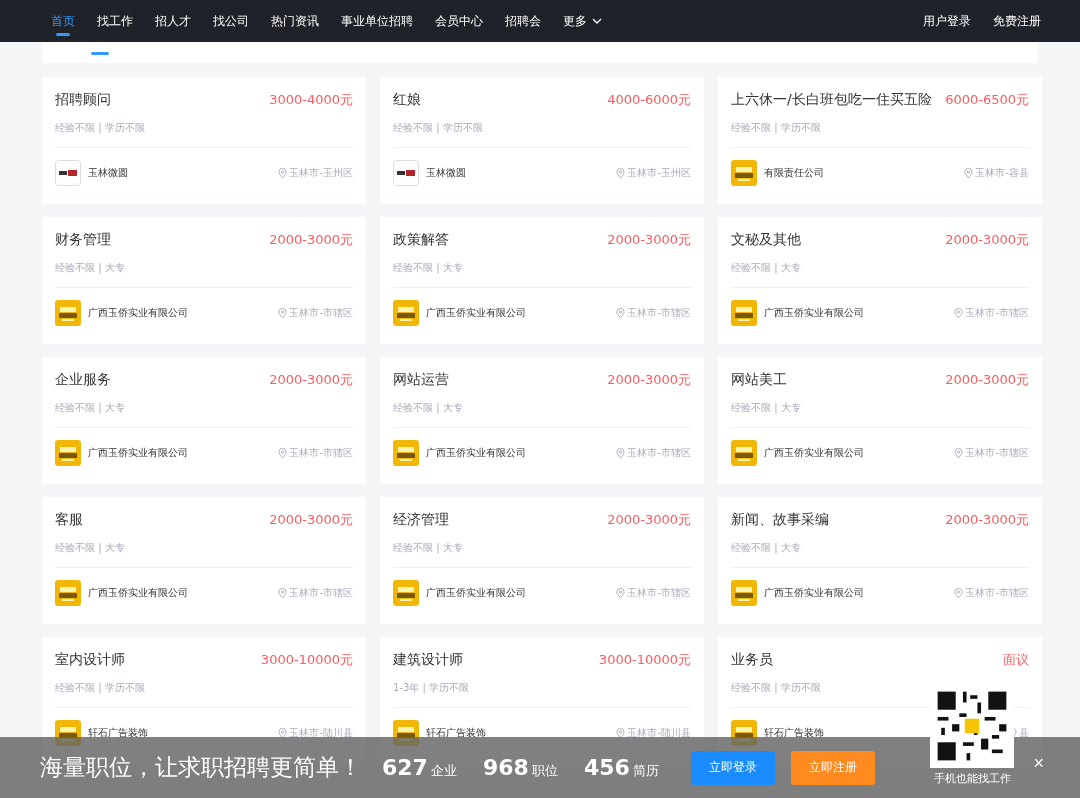 The image size is (1080, 798). Describe the element at coordinates (1017, 21) in the screenshot. I see `register-link: 免费注册` at that location.